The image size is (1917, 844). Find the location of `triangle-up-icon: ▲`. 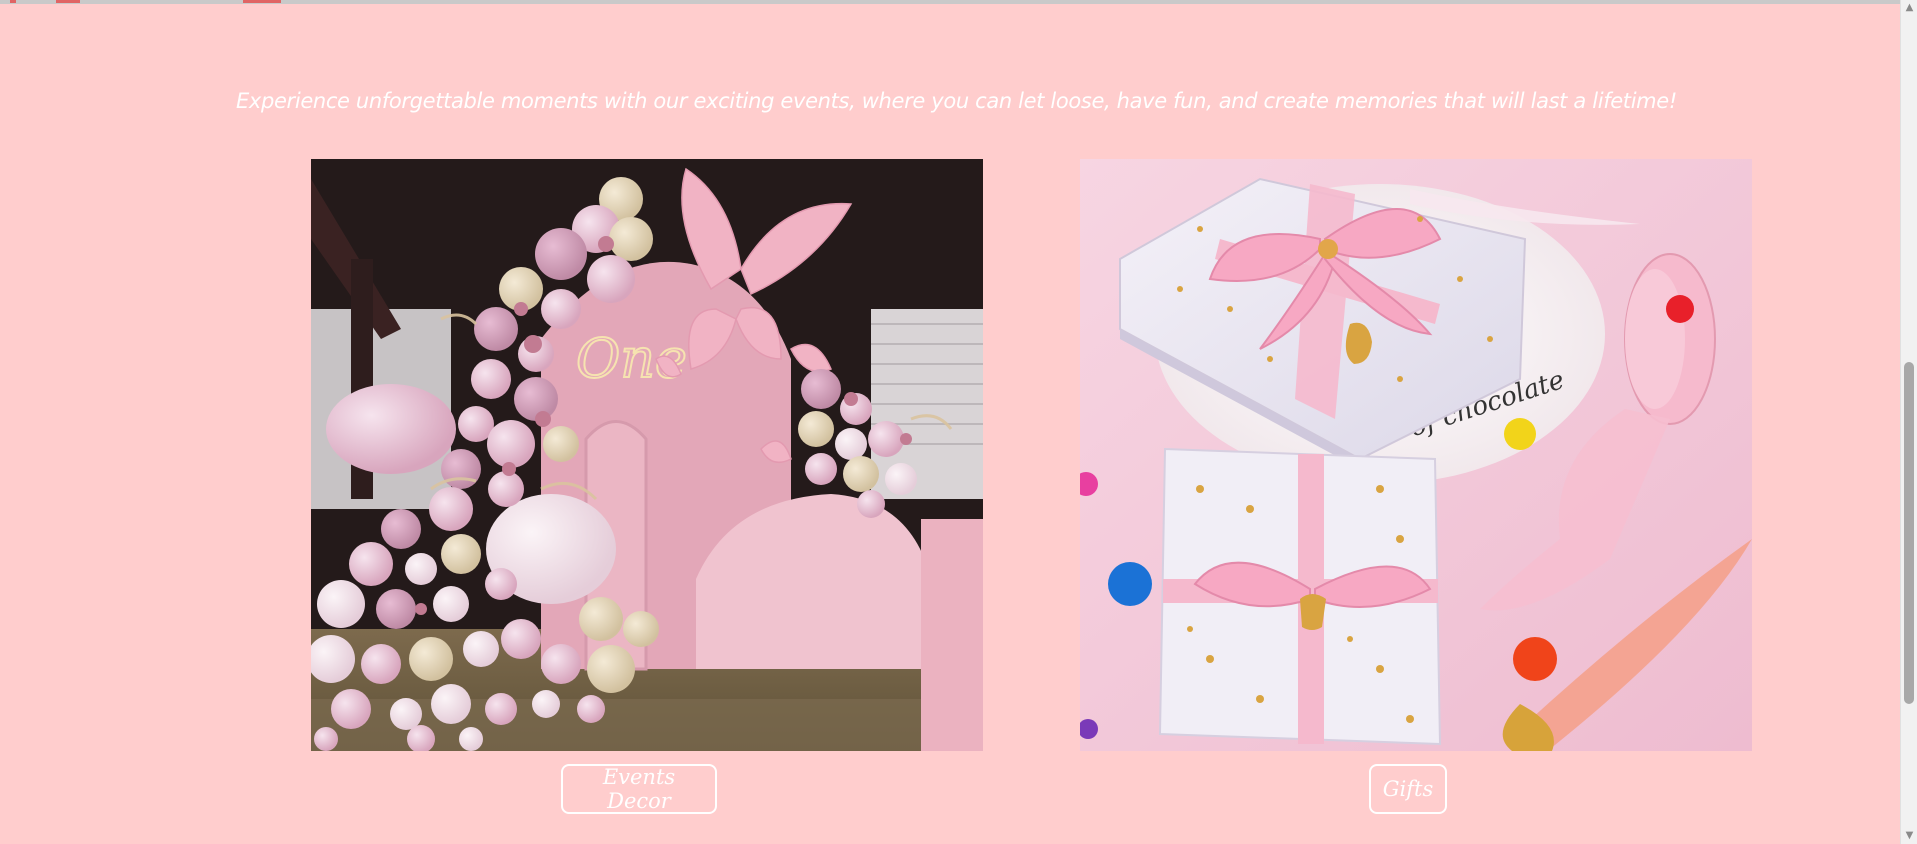

triangle-up-icon: ▲ is located at coordinates (1909, 8).